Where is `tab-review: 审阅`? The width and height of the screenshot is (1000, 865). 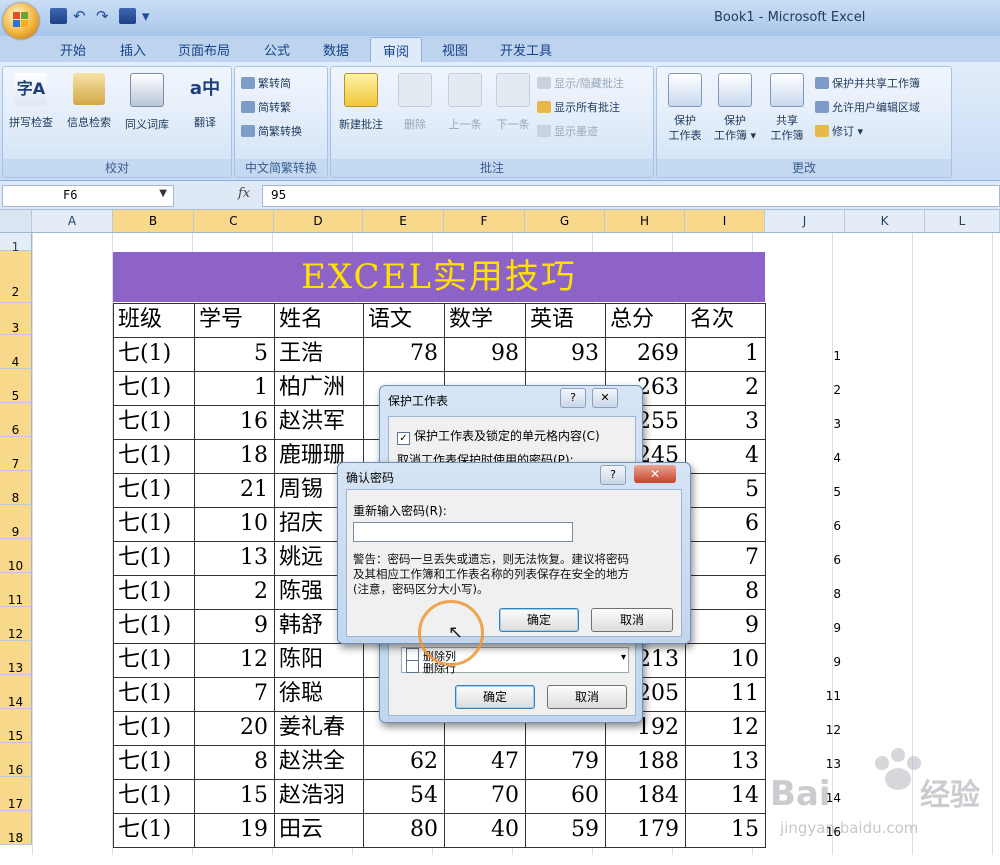 tab-review: 审阅 is located at coordinates (396, 51).